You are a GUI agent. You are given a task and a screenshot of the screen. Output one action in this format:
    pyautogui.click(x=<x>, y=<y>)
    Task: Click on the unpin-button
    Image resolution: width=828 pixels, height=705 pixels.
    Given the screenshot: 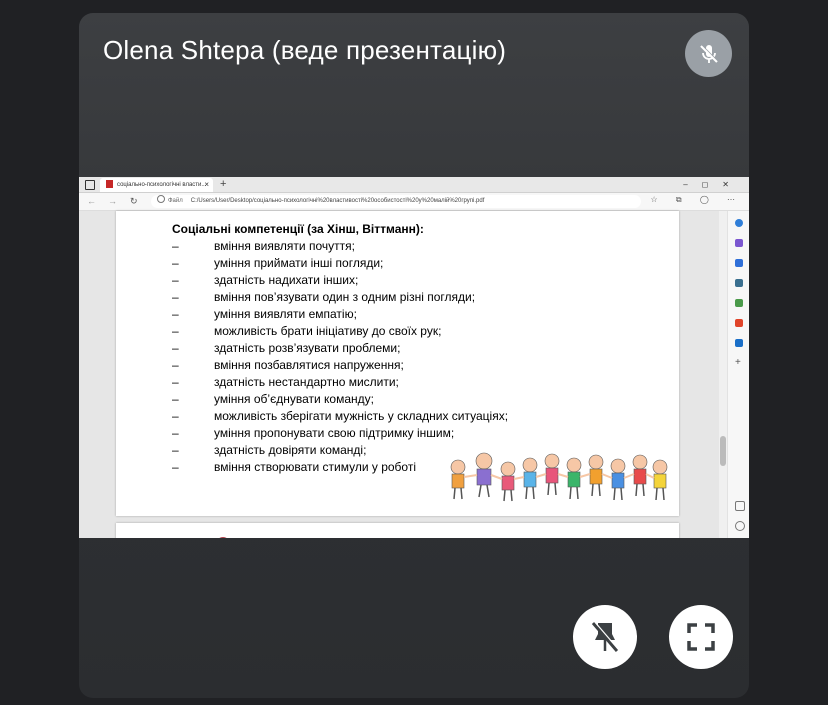 What is the action you would take?
    pyautogui.click(x=605, y=637)
    